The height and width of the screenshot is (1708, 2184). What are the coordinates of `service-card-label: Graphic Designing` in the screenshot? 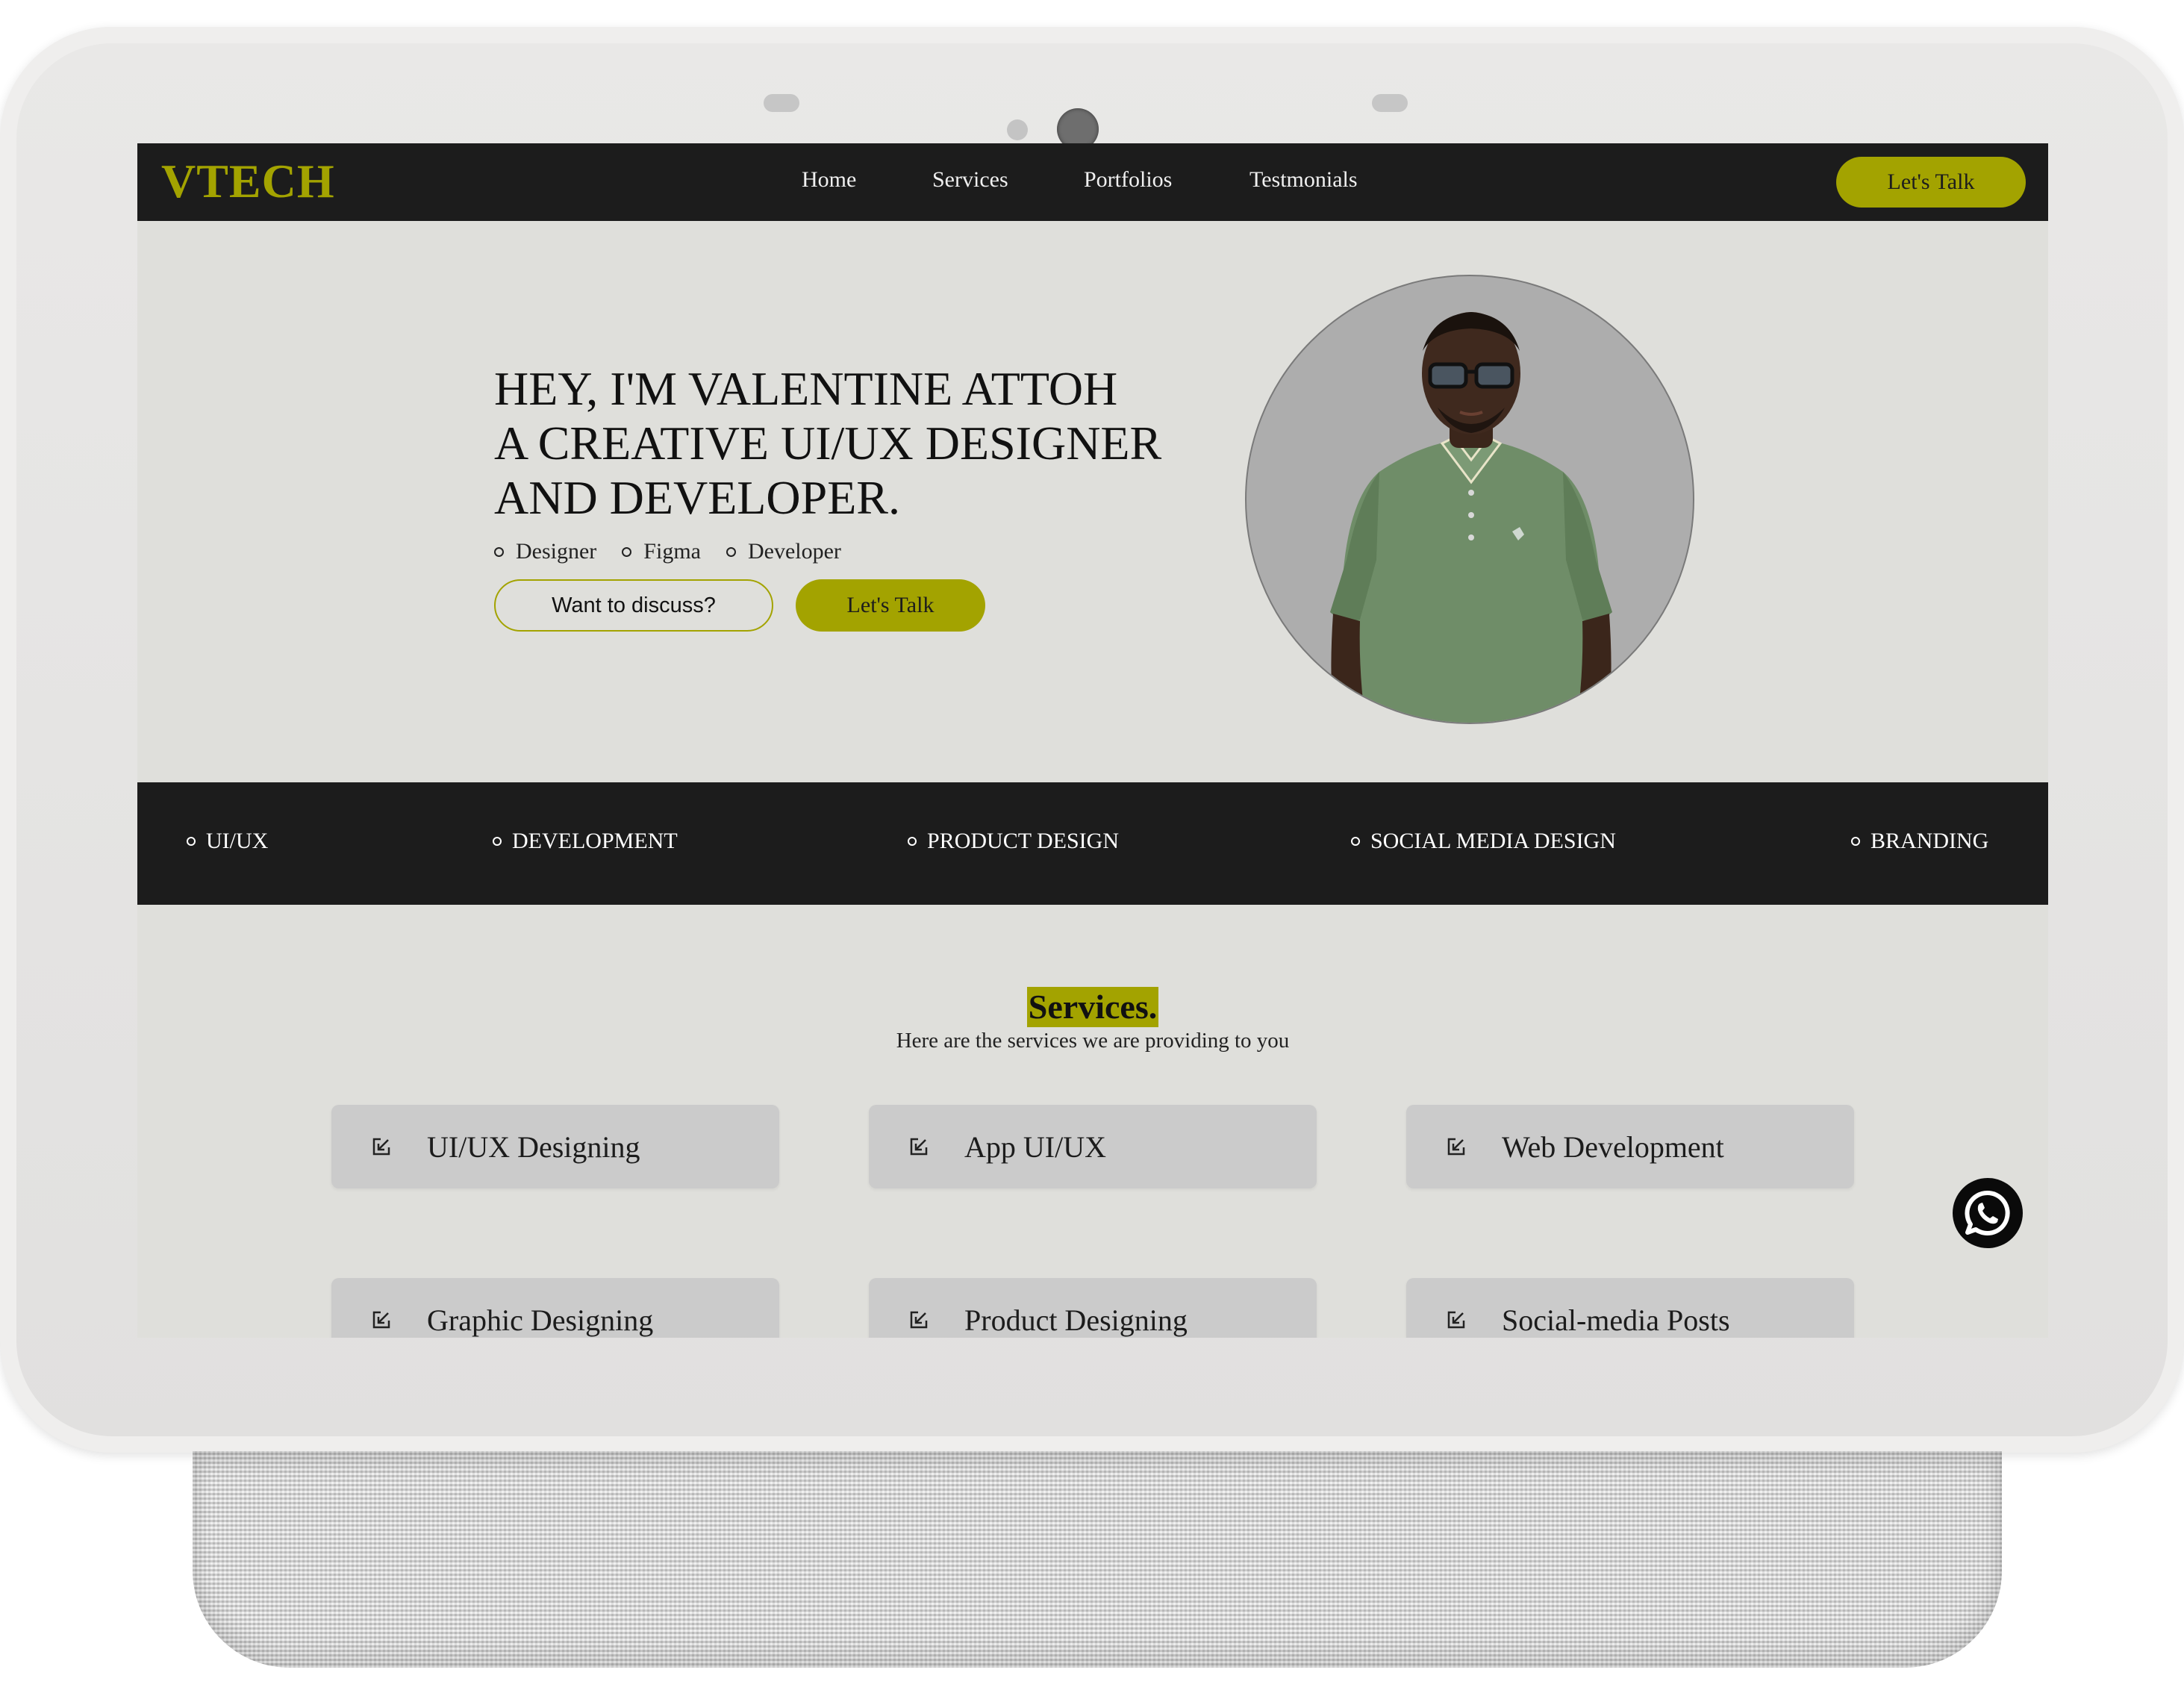 It's located at (540, 1320).